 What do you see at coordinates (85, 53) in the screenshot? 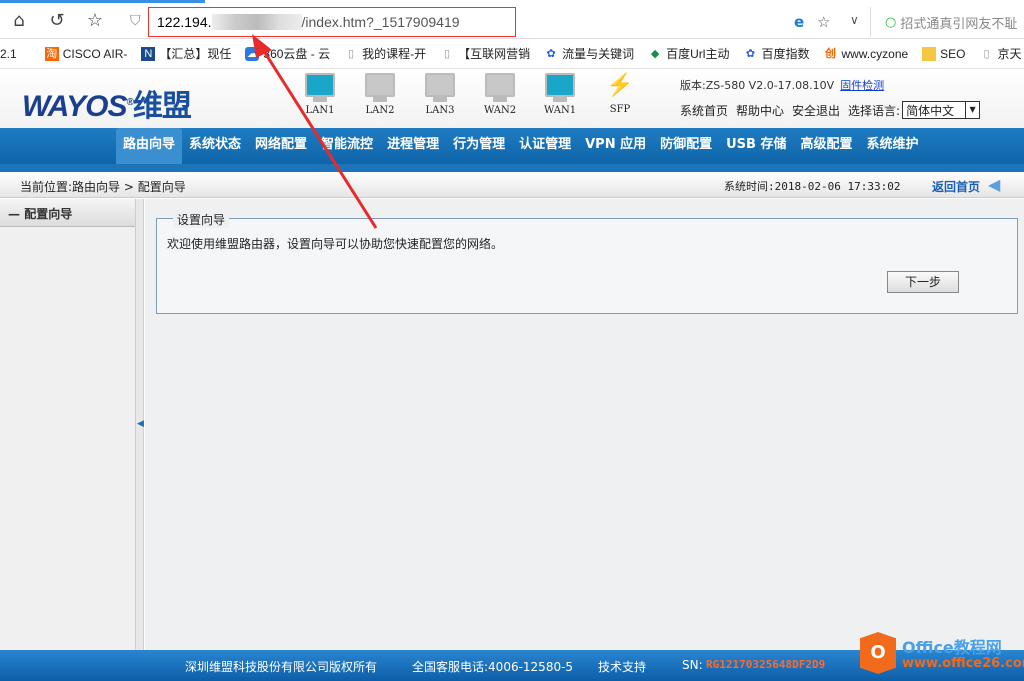
I see `bookmark: 淘 CISCO AIR-` at bounding box center [85, 53].